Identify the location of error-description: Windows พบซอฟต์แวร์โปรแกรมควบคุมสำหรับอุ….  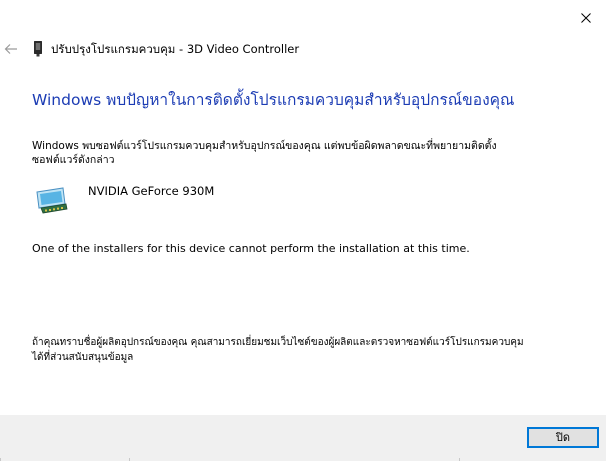
(264, 153).